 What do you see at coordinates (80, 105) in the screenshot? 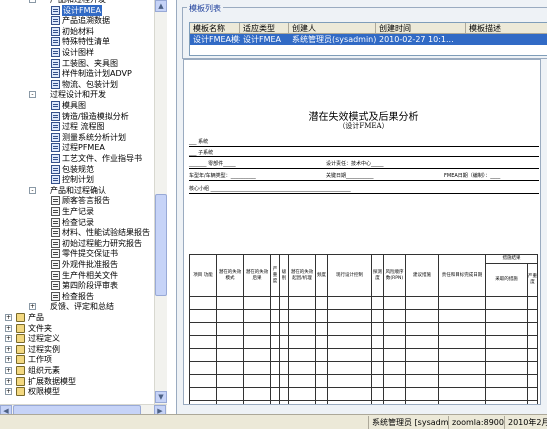
I see `tree-item: 模具图` at bounding box center [80, 105].